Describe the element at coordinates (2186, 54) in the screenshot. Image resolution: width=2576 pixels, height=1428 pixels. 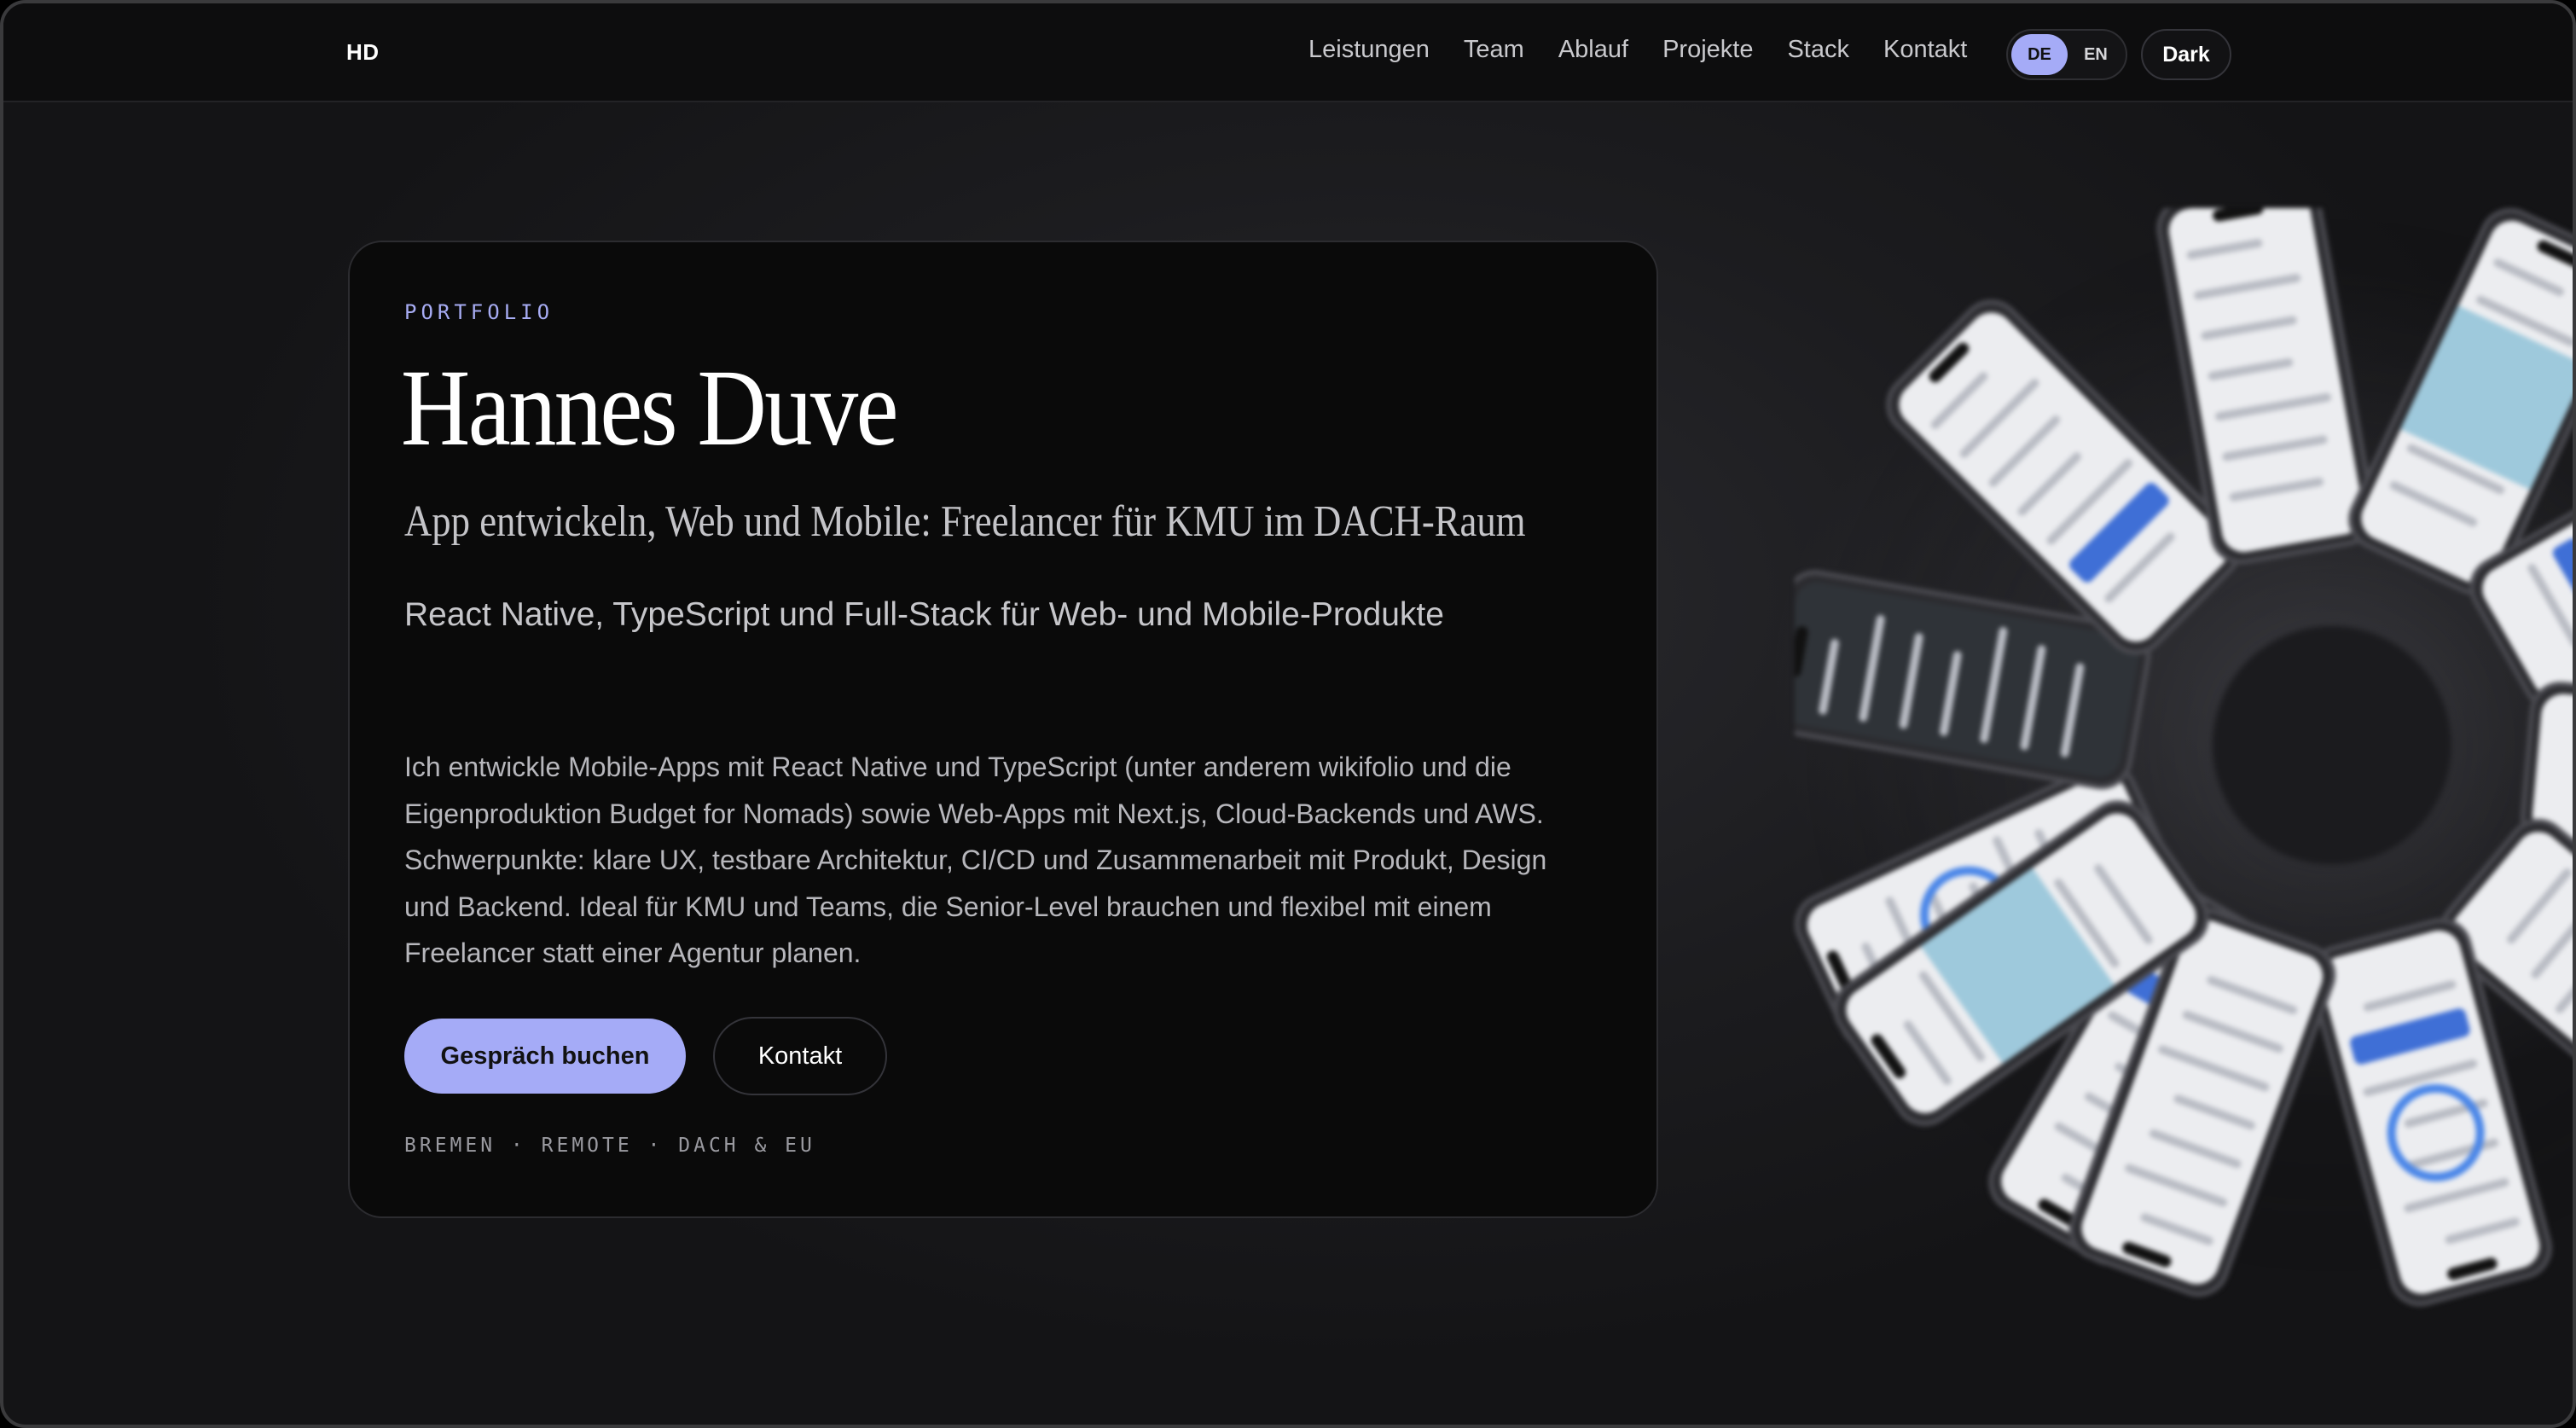
I see `theme-toggle-button: Dark` at that location.